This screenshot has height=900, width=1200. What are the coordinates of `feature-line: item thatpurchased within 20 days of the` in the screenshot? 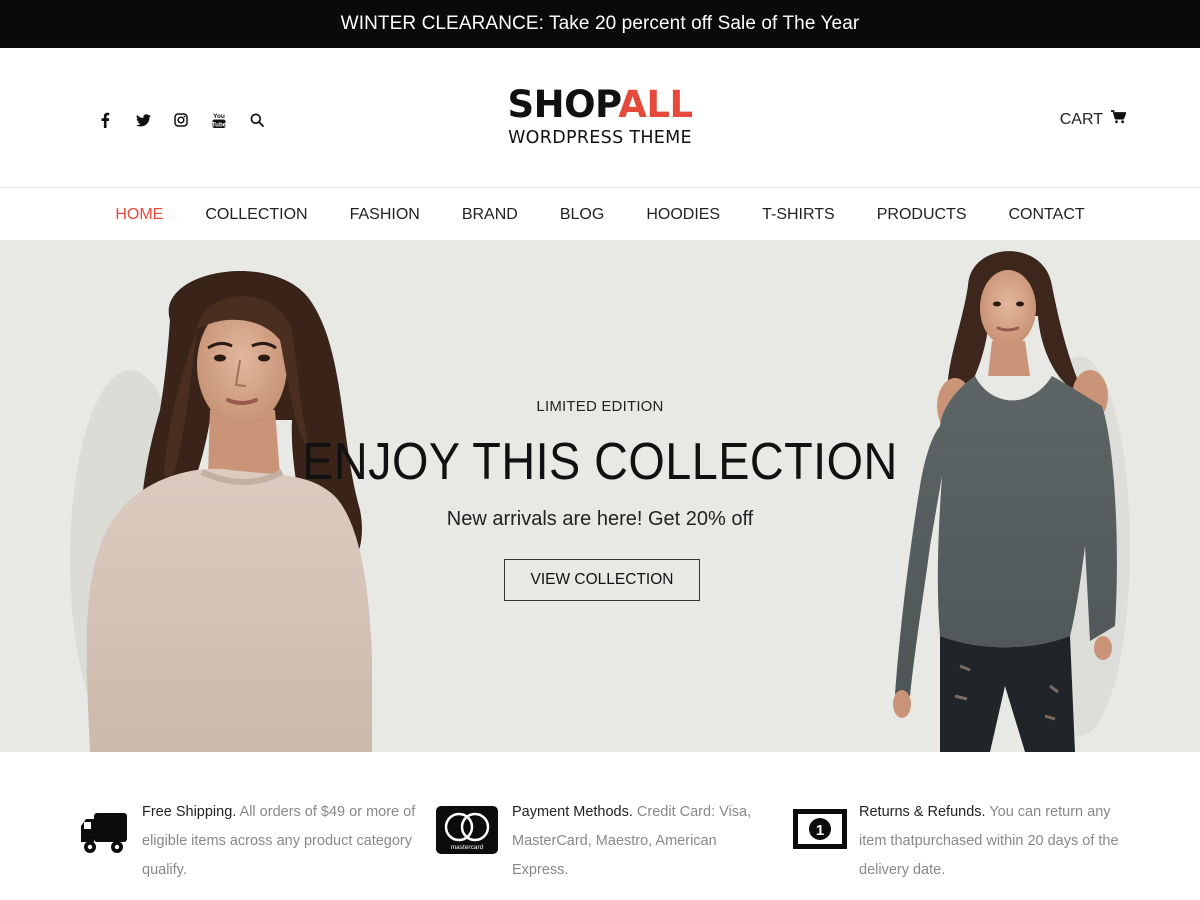 It's located at (989, 841).